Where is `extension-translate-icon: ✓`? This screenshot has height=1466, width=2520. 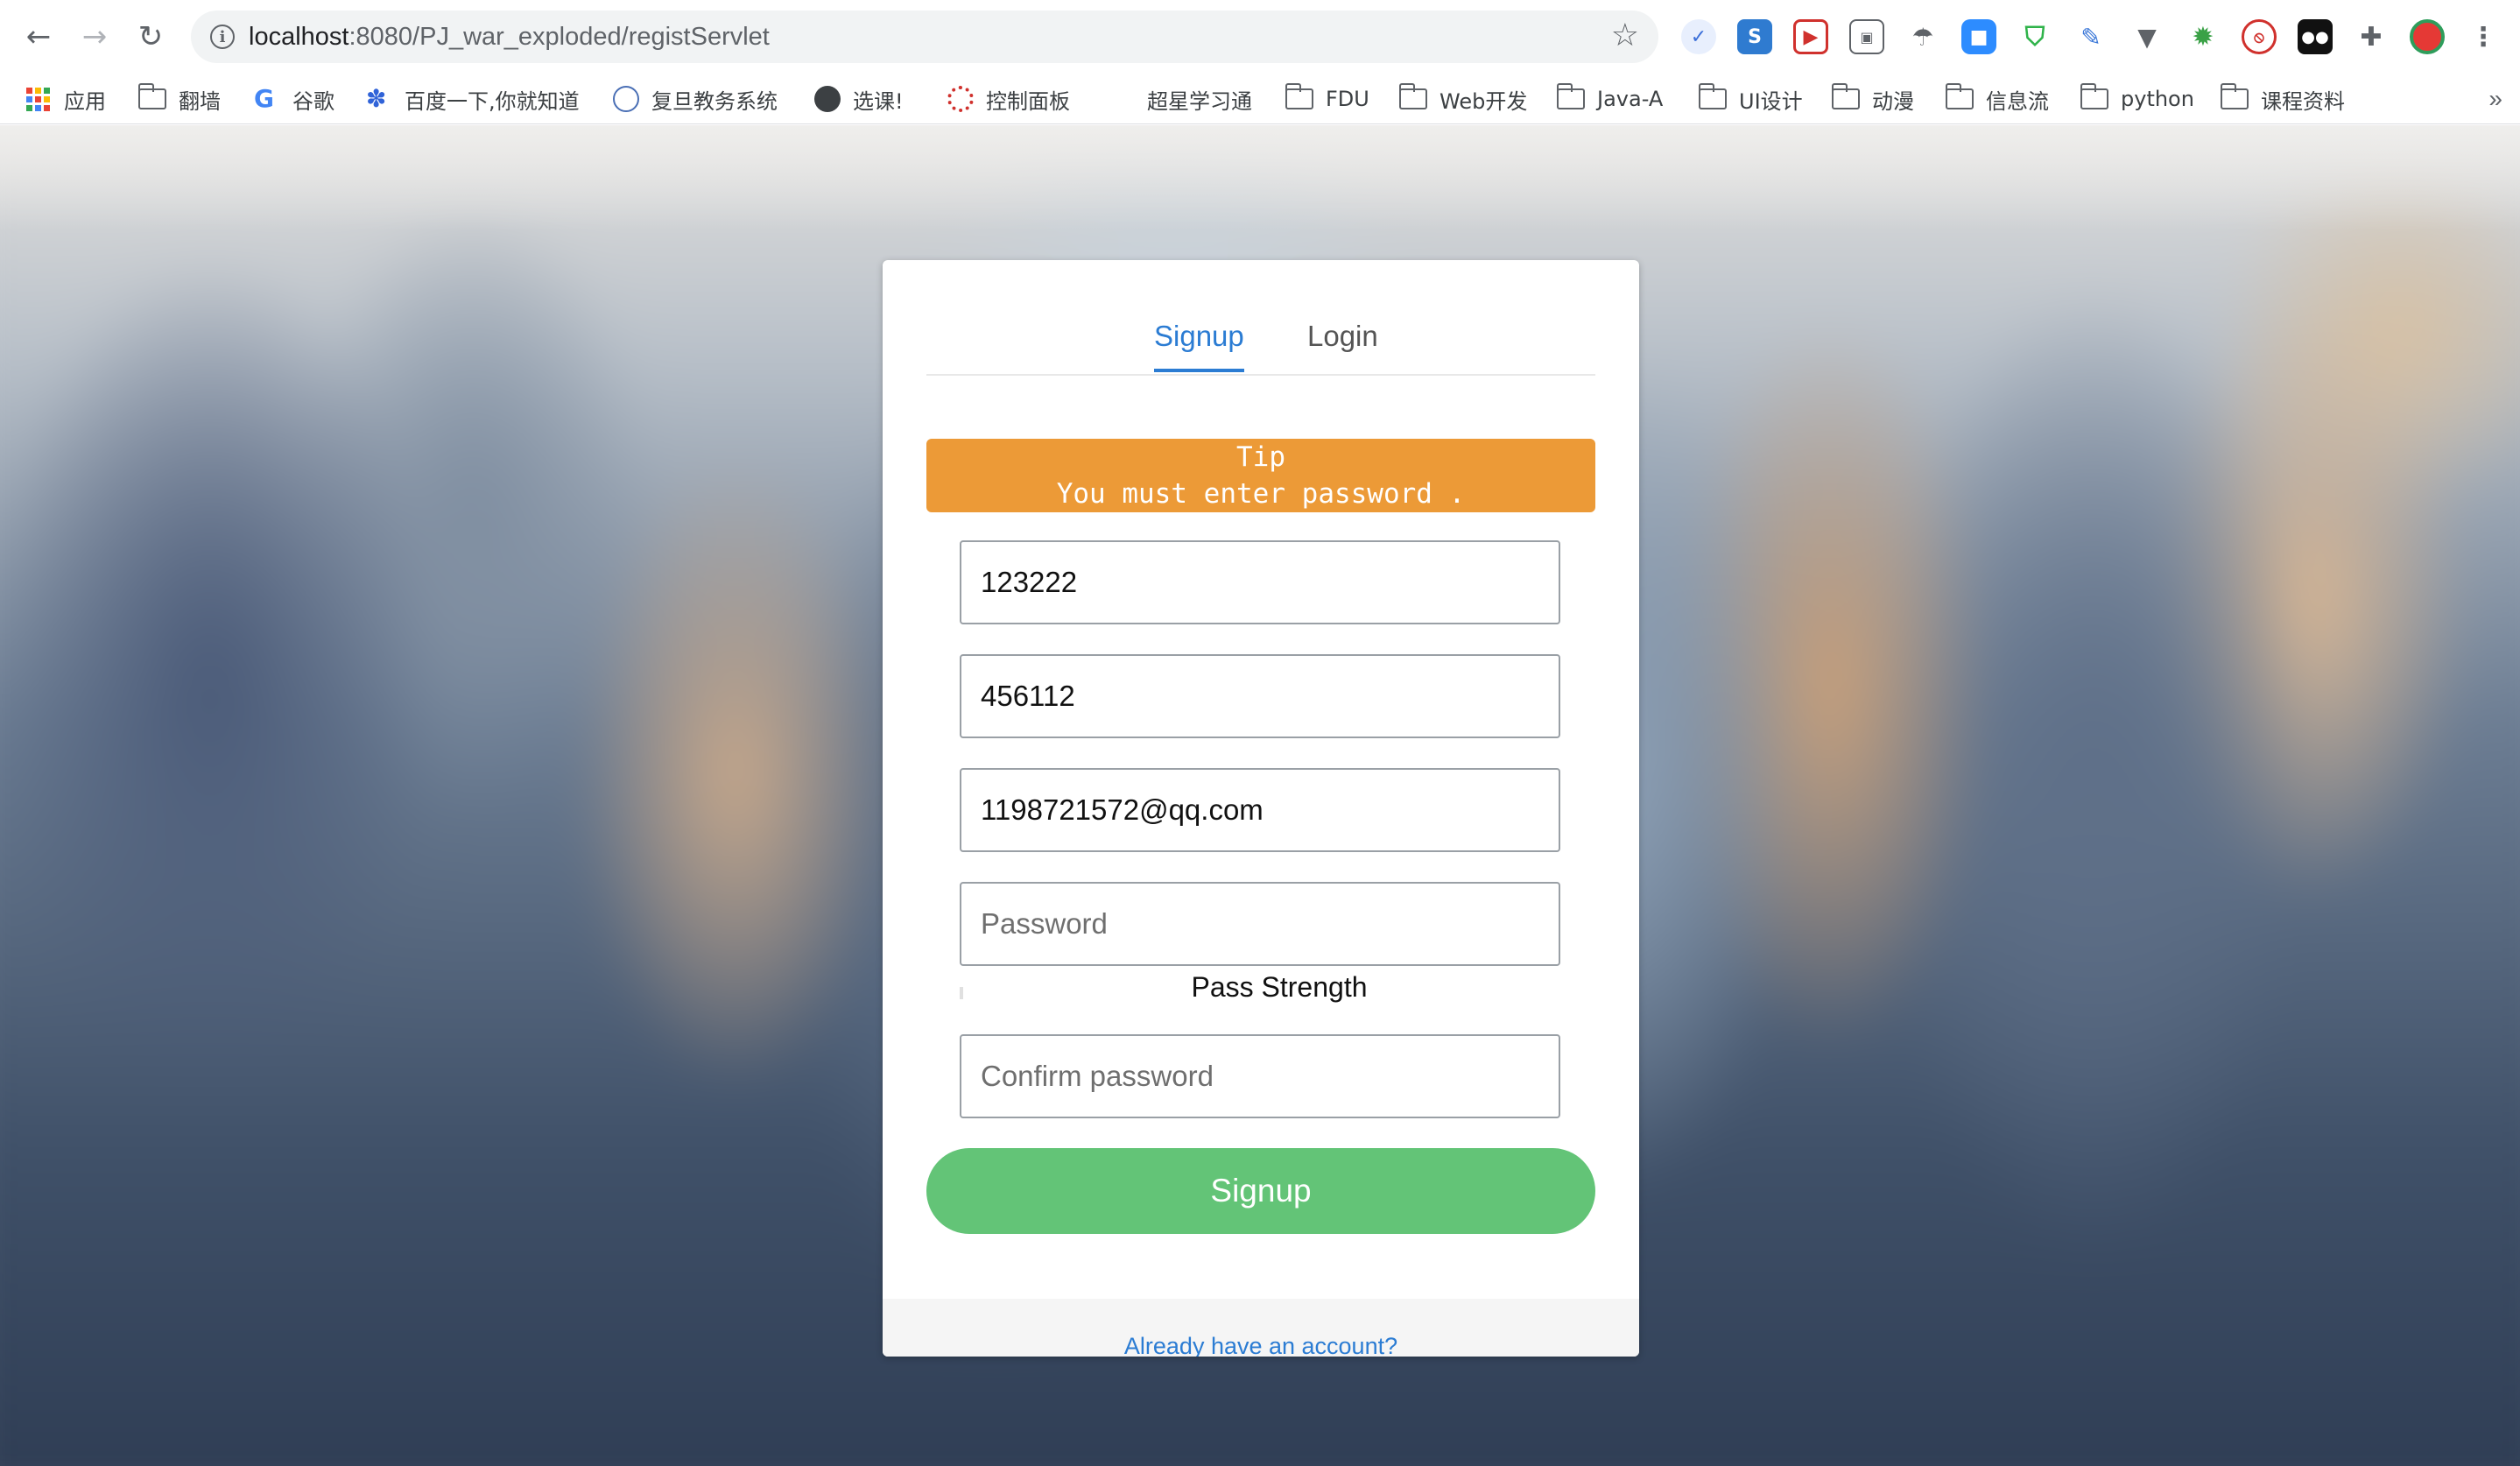
extension-translate-icon: ✓ is located at coordinates (1698, 36).